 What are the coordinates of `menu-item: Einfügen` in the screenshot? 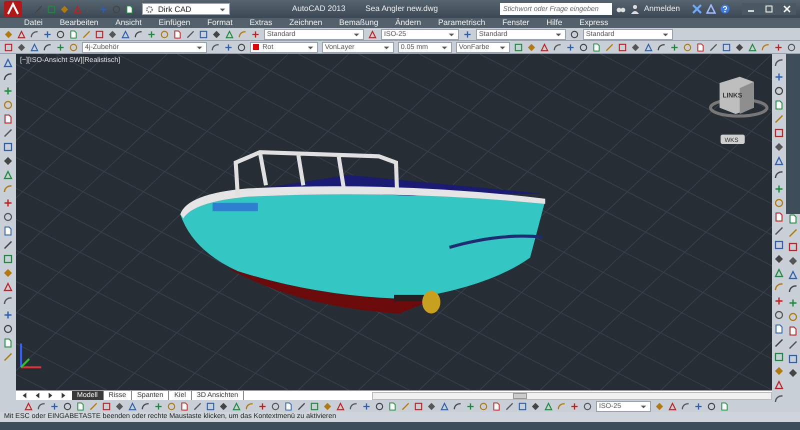 It's located at (174, 23).